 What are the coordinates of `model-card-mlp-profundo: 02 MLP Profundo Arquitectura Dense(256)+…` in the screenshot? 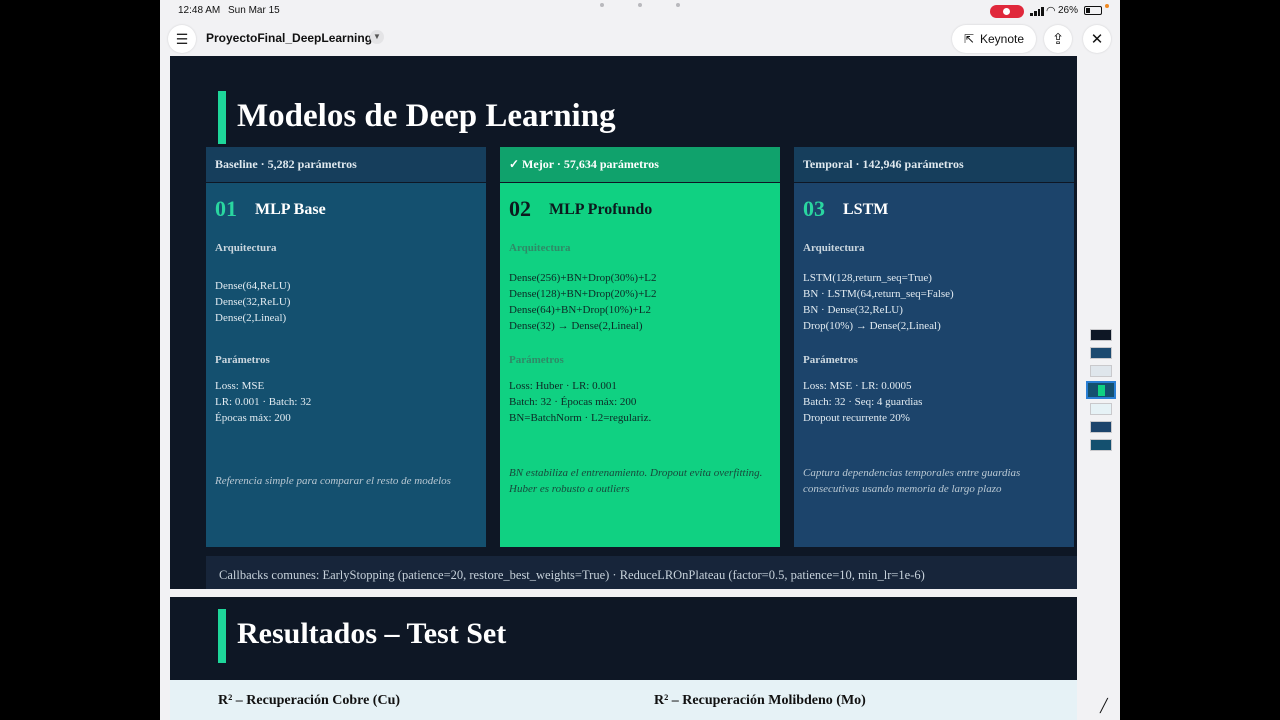 It's located at (640, 365).